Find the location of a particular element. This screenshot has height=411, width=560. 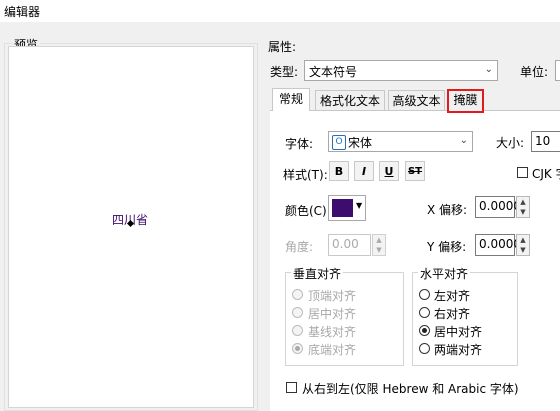

color-label: 颜色(C): is located at coordinates (308, 211).